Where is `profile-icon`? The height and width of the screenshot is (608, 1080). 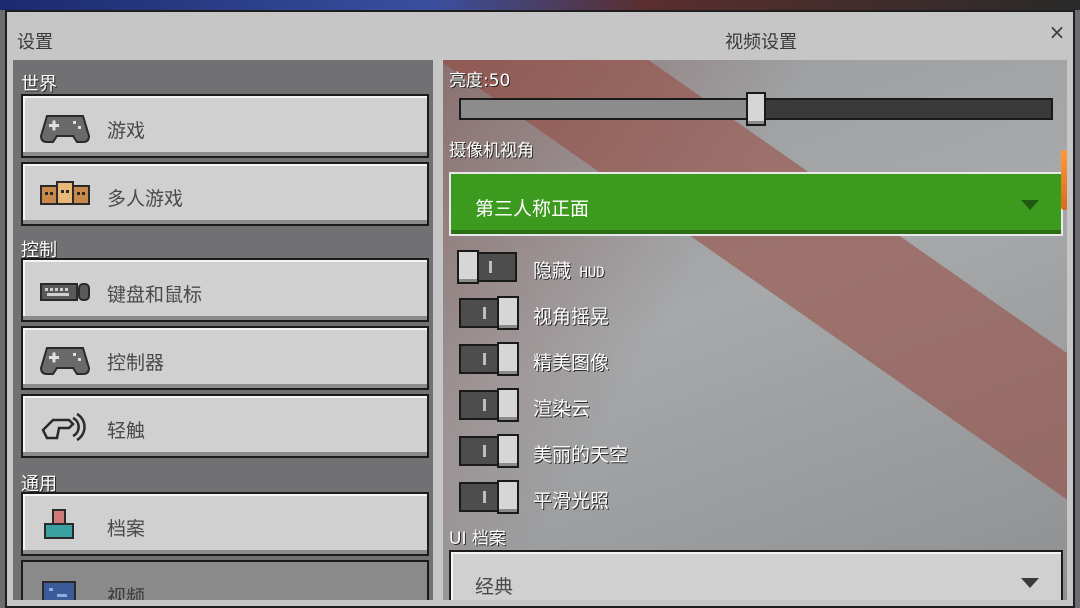
profile-icon is located at coordinates (59, 524).